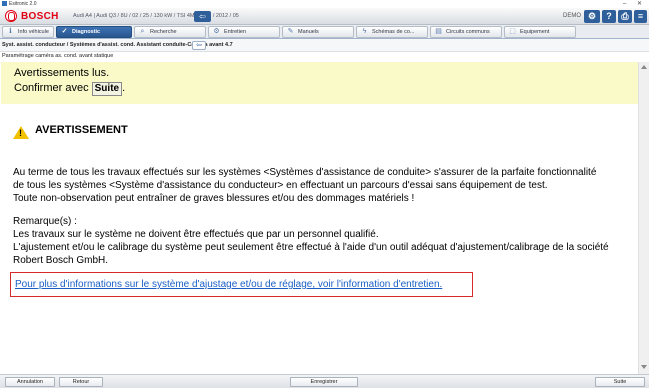 This screenshot has height=388, width=649. I want to click on tab-label: Diagnostic, so click(86, 32).